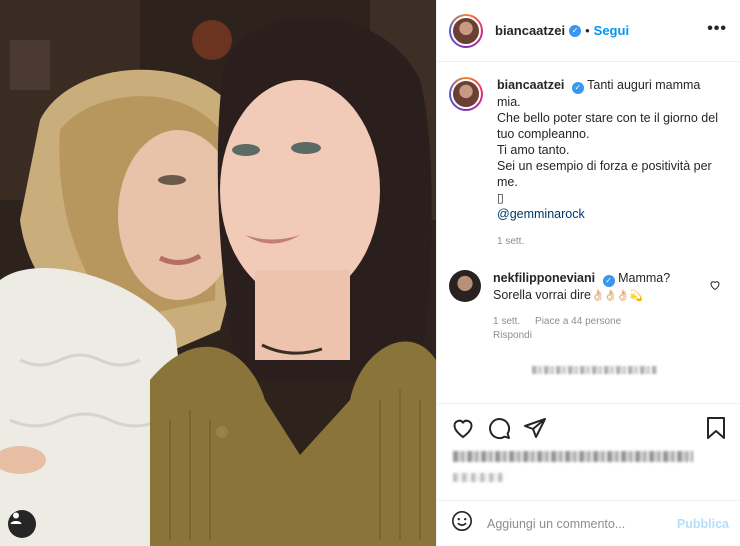  I want to click on caption-avatar, so click(466, 94).